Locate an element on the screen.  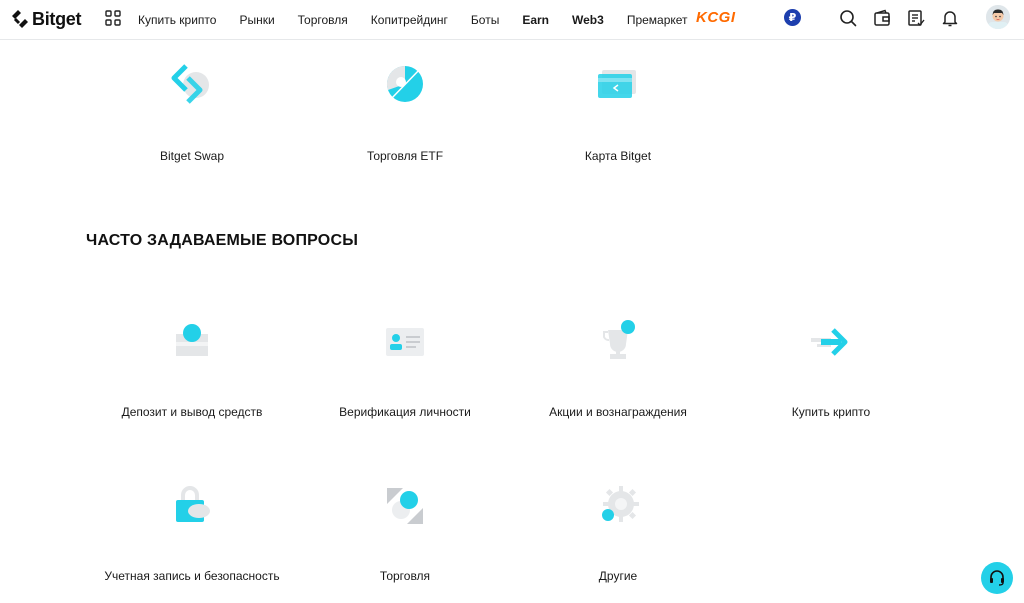
product-label: Карта Bitget is located at coordinates (618, 156).